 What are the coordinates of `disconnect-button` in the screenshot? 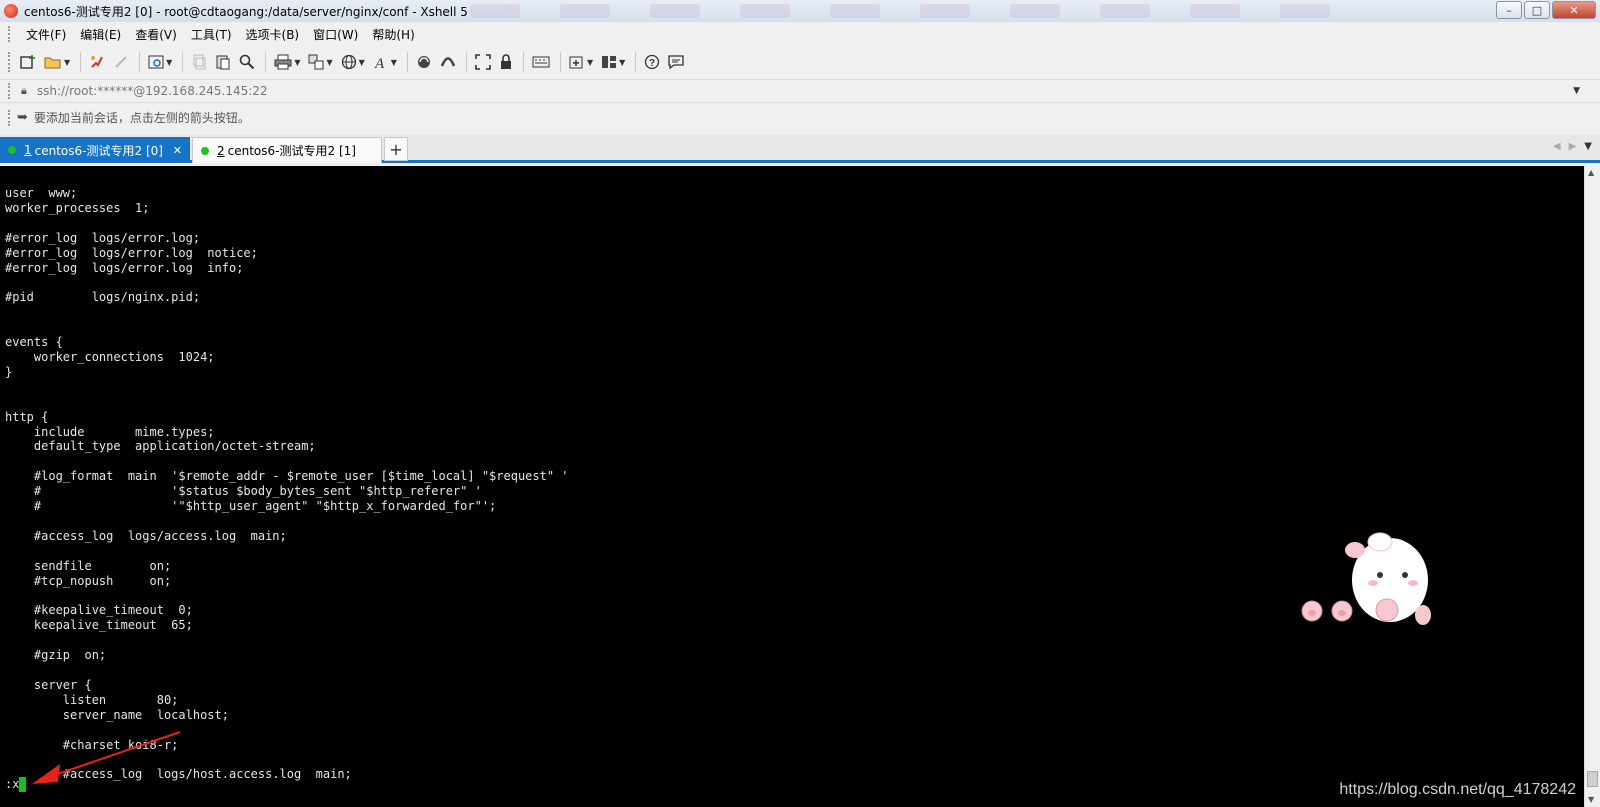 It's located at (121, 62).